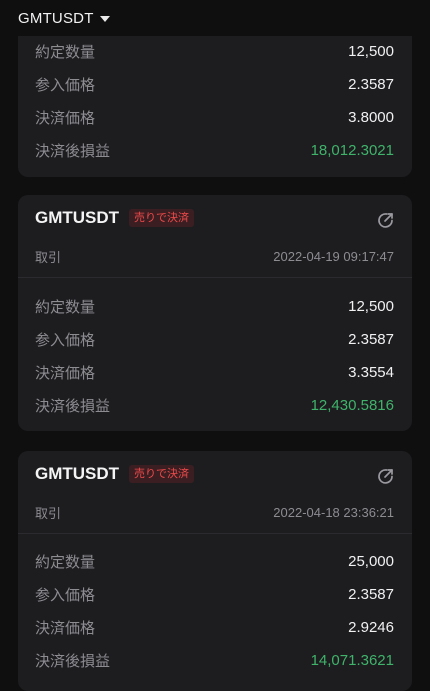 Image resolution: width=430 pixels, height=691 pixels. Describe the element at coordinates (214, 660) in the screenshot. I see `pnl-row: 決済後損益 14,071.3621` at that location.